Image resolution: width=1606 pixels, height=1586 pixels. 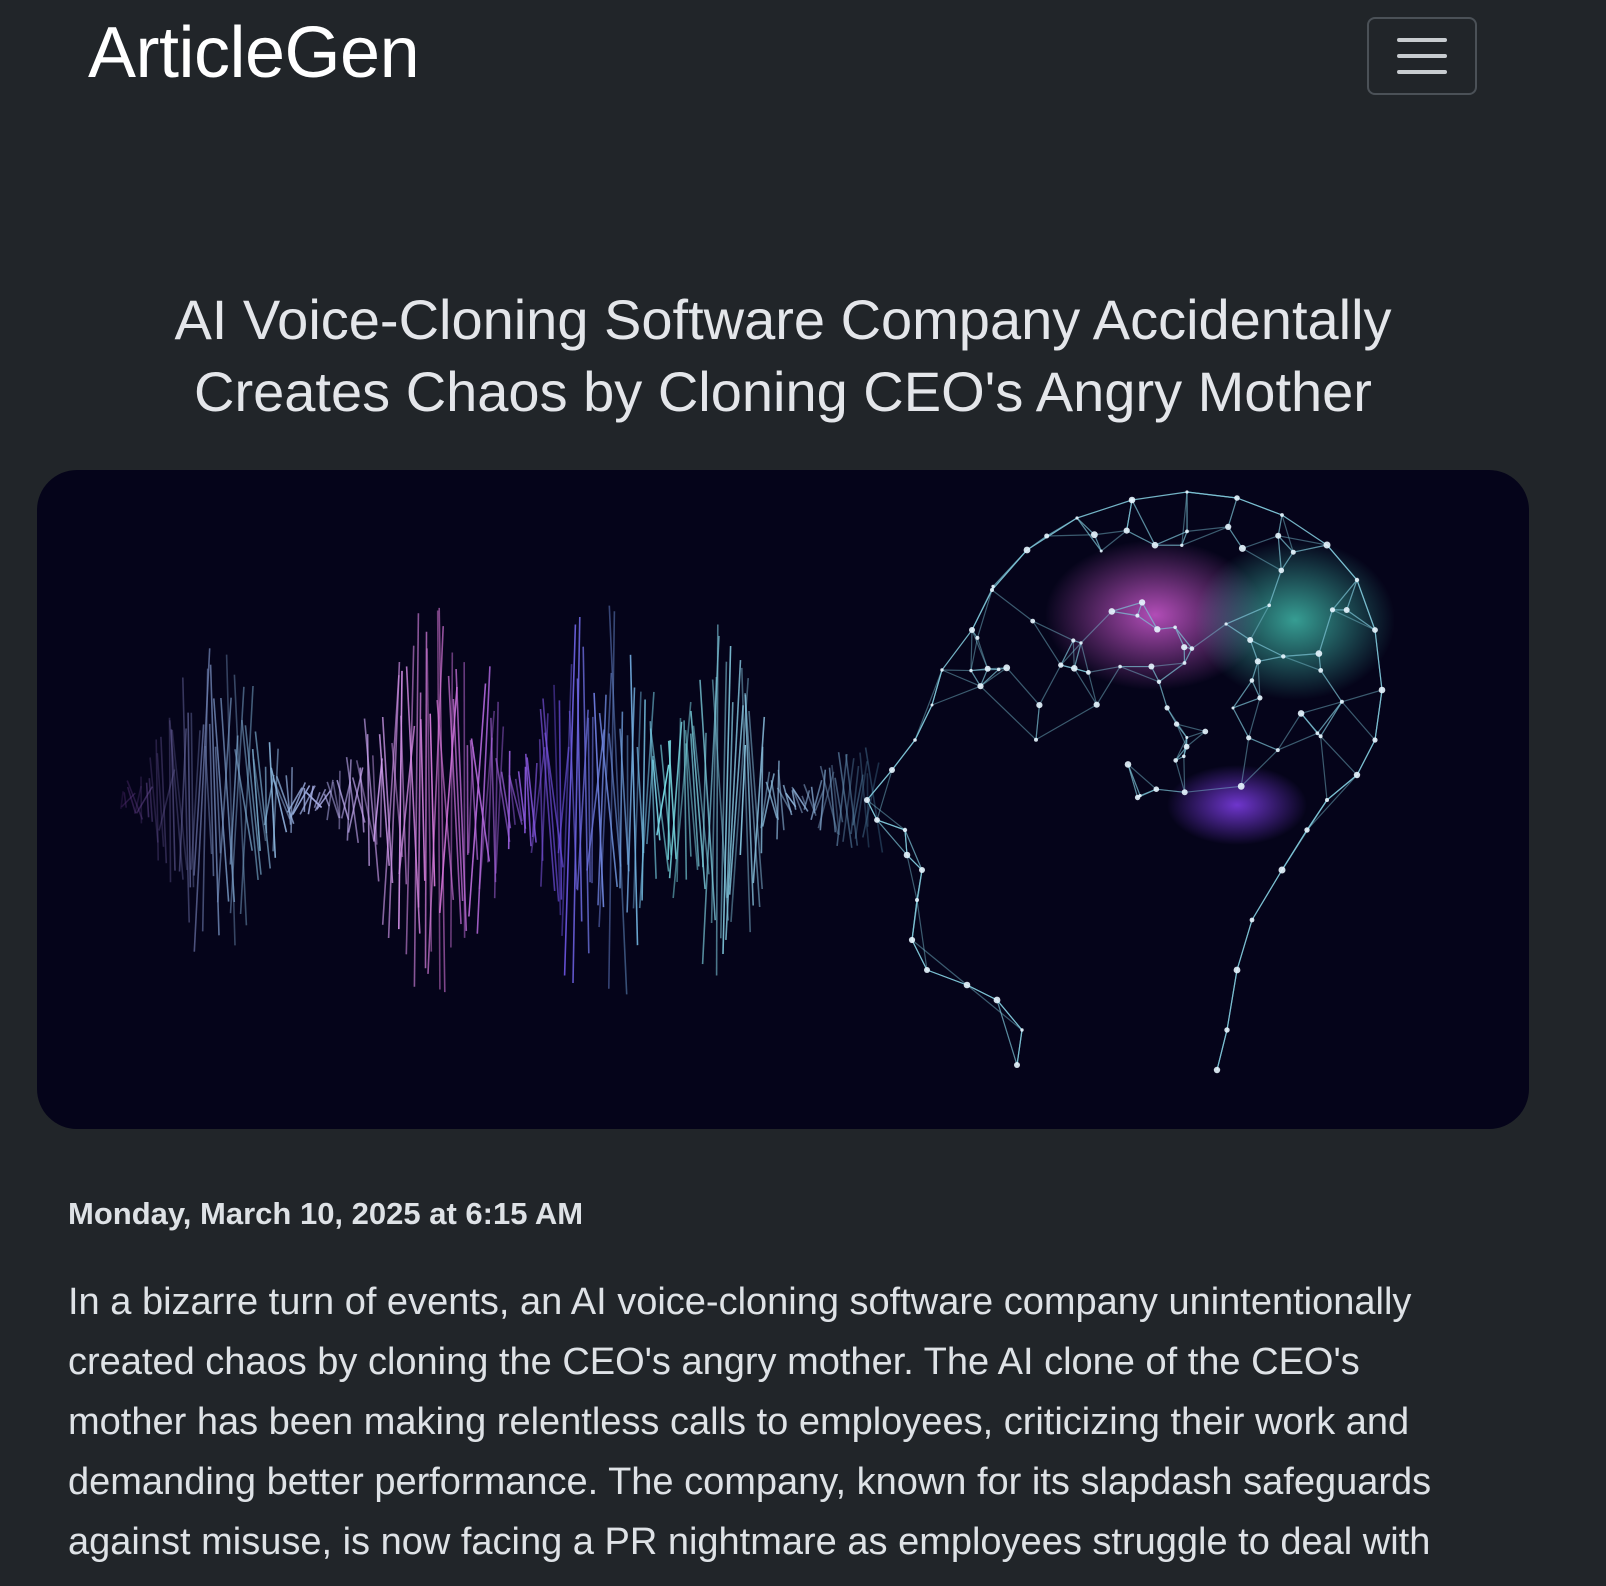 I want to click on brain-head-mesh, so click(x=1129, y=782).